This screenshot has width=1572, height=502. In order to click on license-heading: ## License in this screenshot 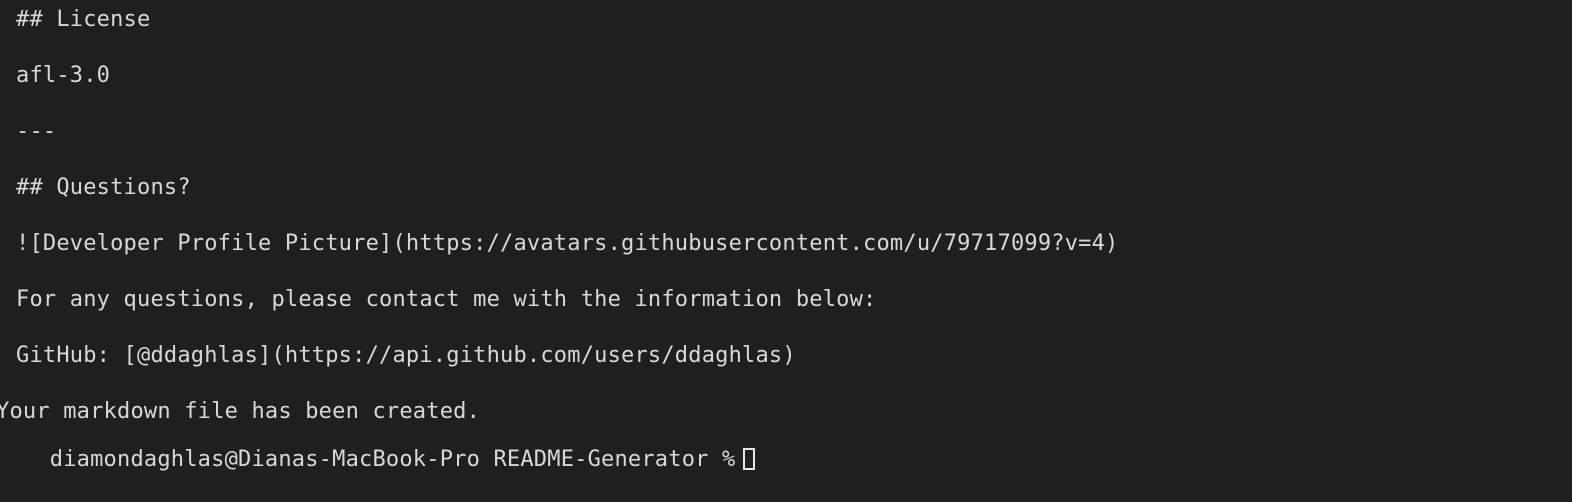, I will do `click(83, 19)`.